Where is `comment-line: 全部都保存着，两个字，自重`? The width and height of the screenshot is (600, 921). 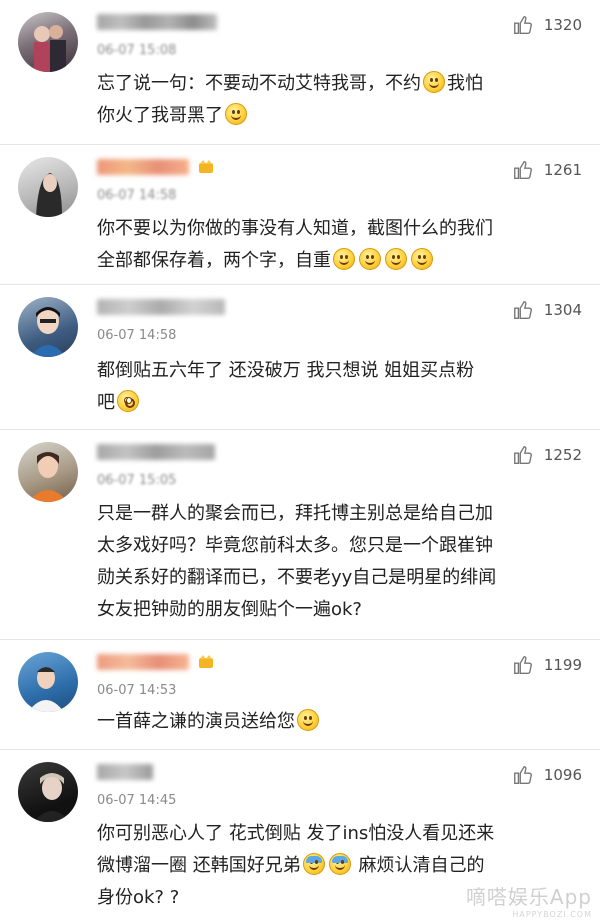 comment-line: 全部都保存着，两个字，自重 is located at coordinates (214, 260).